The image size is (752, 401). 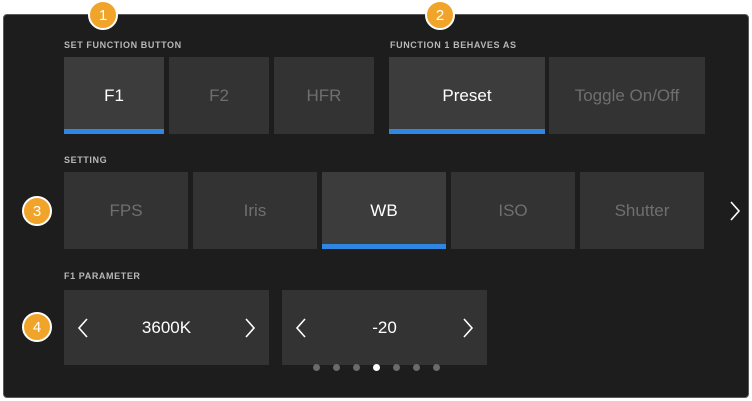 What do you see at coordinates (219, 95) in the screenshot?
I see `function-button-f2: F2` at bounding box center [219, 95].